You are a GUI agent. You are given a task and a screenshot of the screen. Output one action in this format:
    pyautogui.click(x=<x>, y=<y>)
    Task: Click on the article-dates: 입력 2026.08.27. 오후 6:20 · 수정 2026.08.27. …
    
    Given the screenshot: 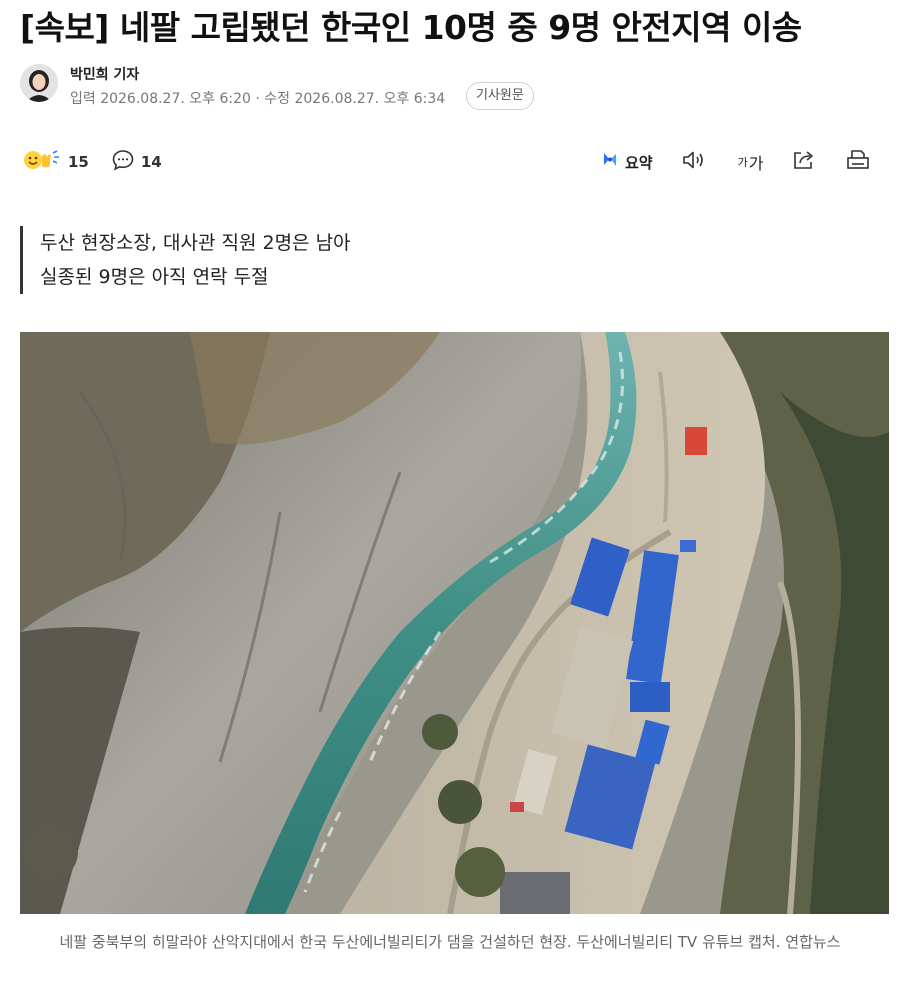 What is the action you would take?
    pyautogui.click(x=257, y=98)
    